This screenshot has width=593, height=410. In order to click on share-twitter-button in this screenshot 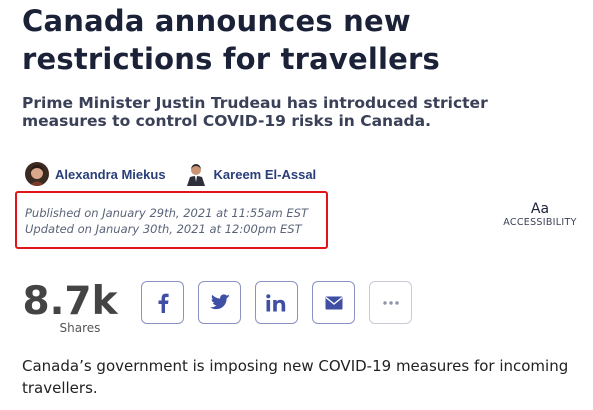, I will do `click(219, 302)`.